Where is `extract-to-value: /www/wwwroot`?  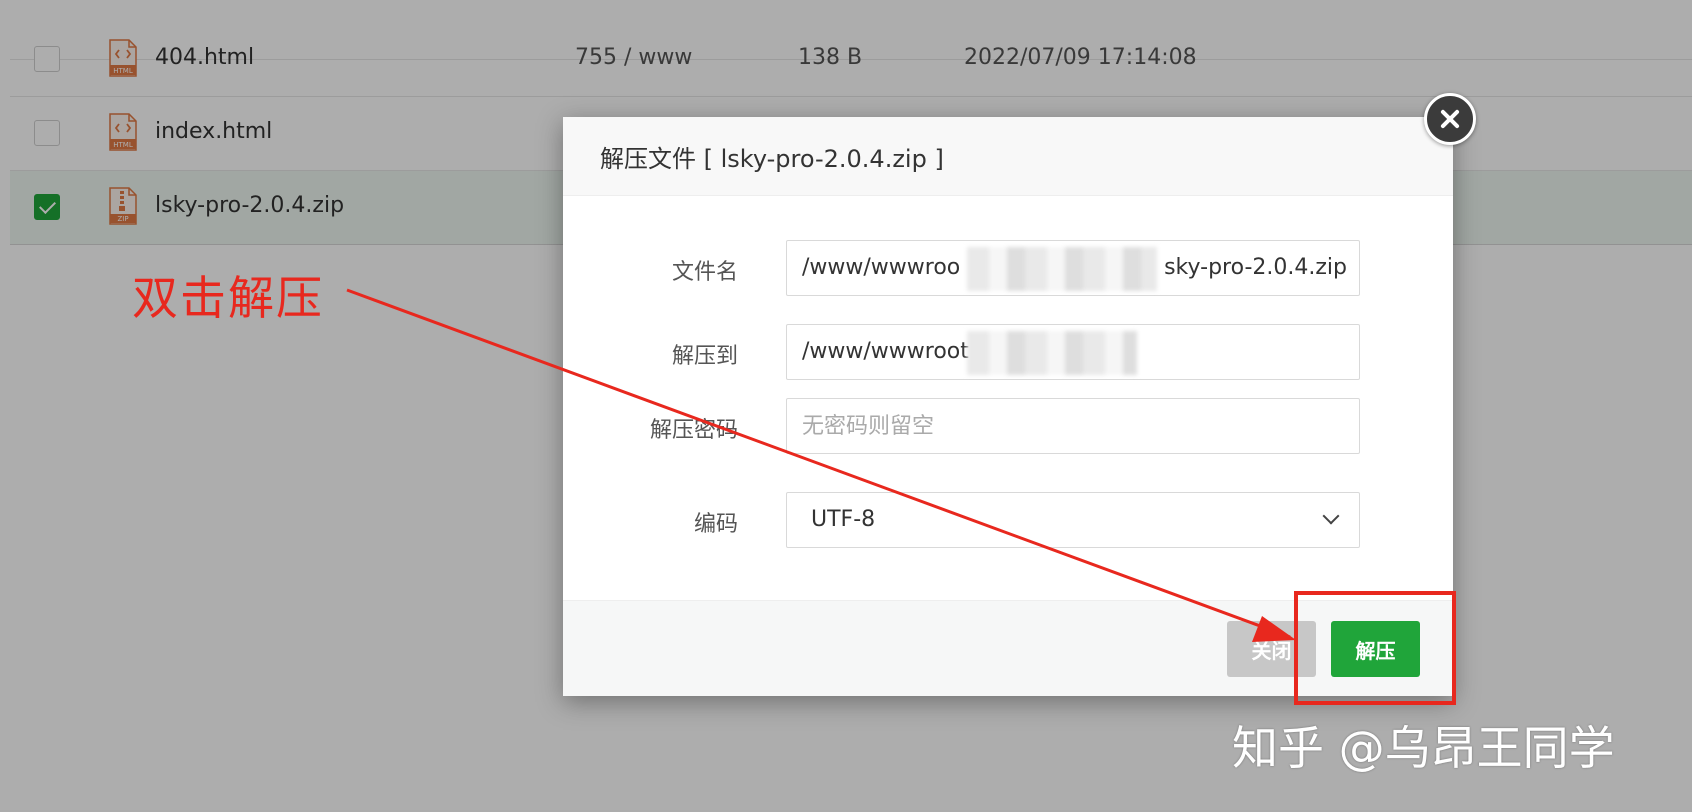
extract-to-value: /www/wwwroot is located at coordinates (885, 351).